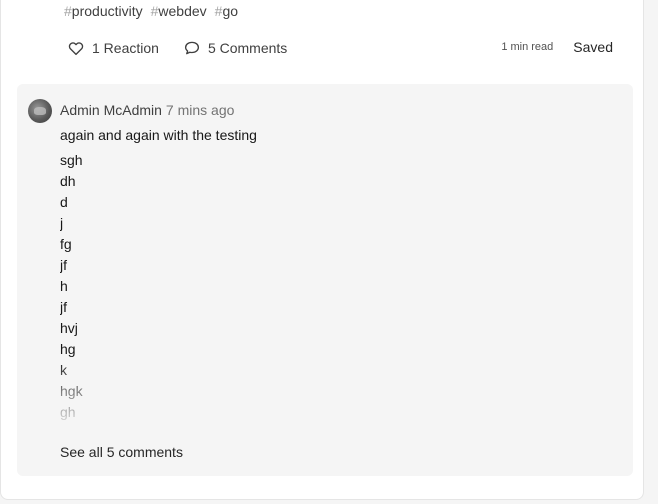 The image size is (658, 504). What do you see at coordinates (68, 412) in the screenshot?
I see `comment-line: gh` at bounding box center [68, 412].